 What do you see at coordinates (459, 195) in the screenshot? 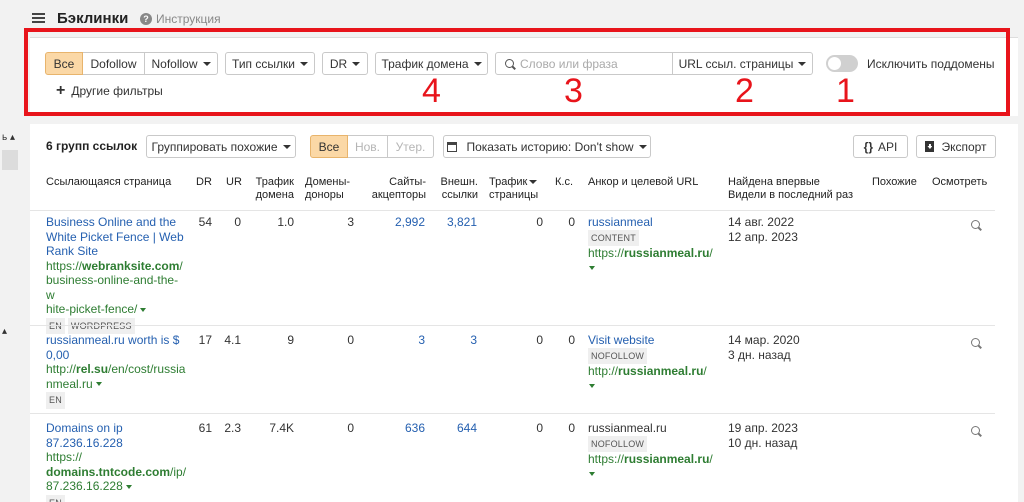
I see `header-external-links-line2: ссылки` at bounding box center [459, 195].